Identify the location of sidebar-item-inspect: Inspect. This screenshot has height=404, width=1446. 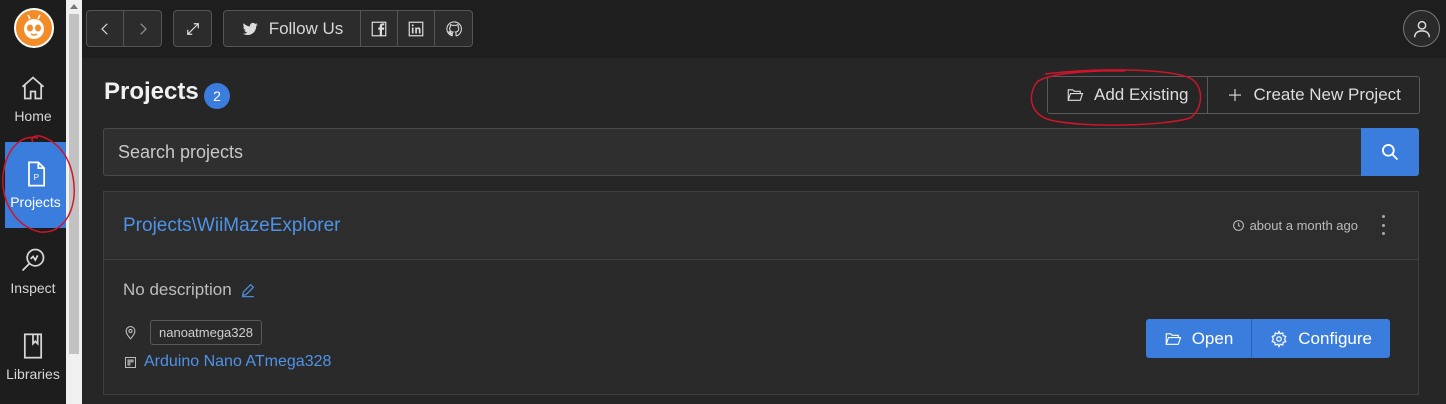
(33, 271).